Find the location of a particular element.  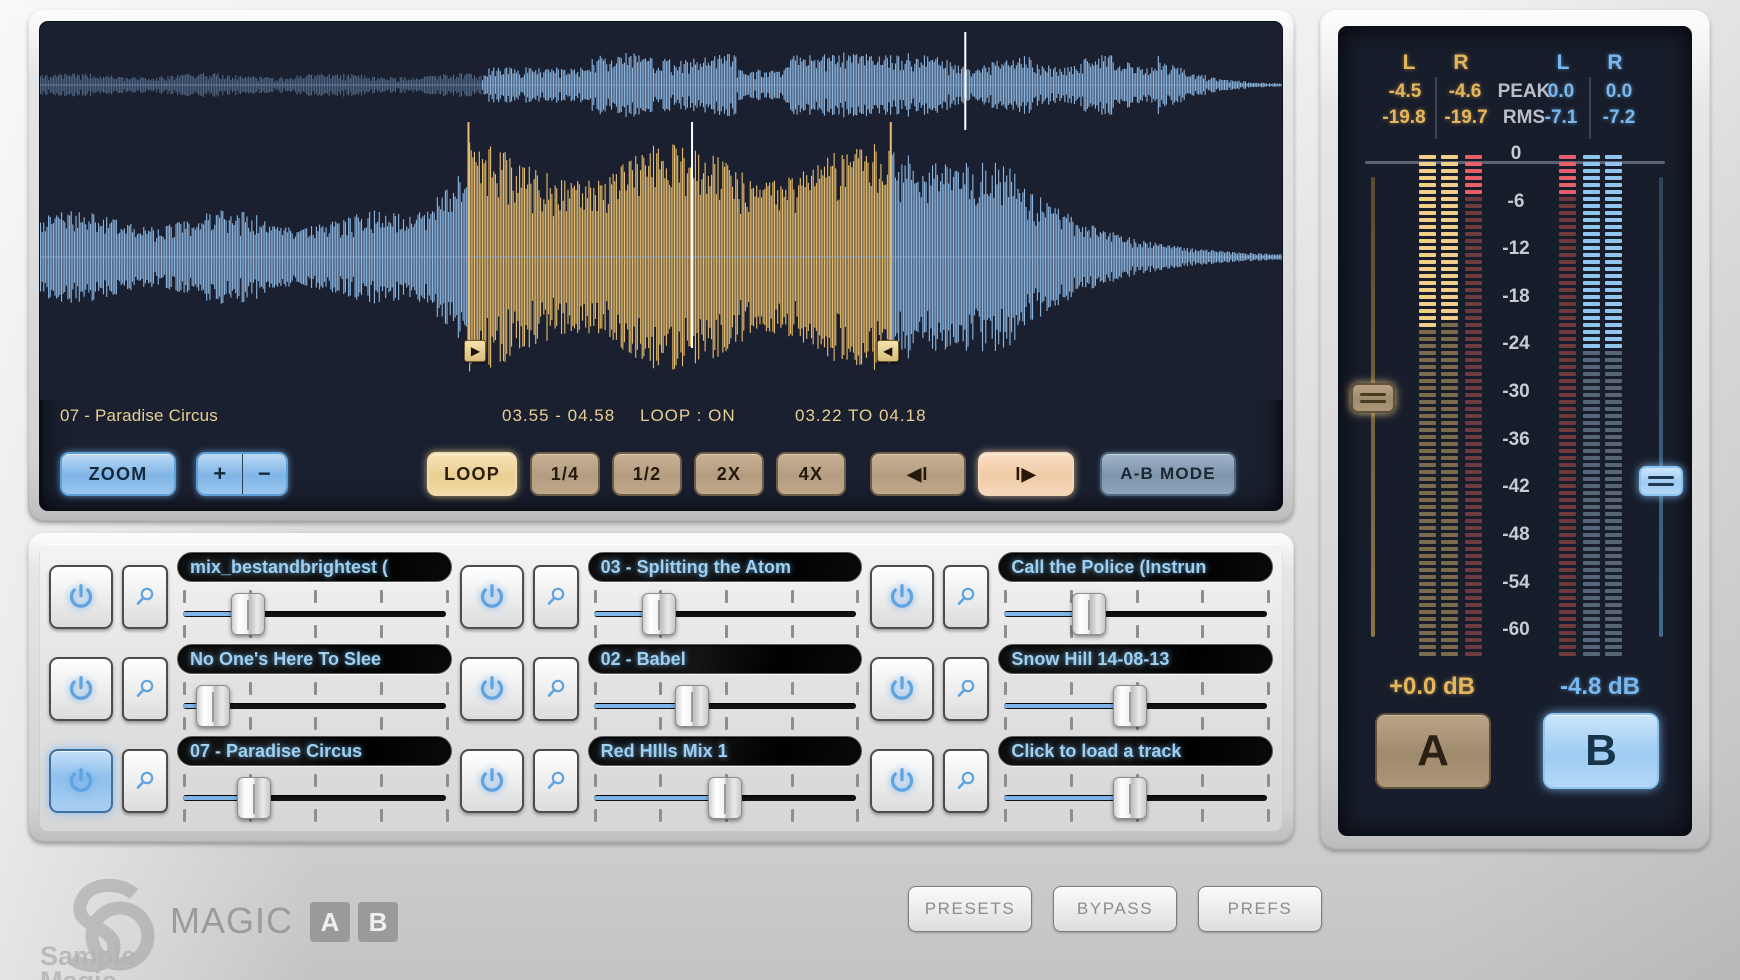

track-name-plate: mix_bestandbrightest ( is located at coordinates (314, 567).